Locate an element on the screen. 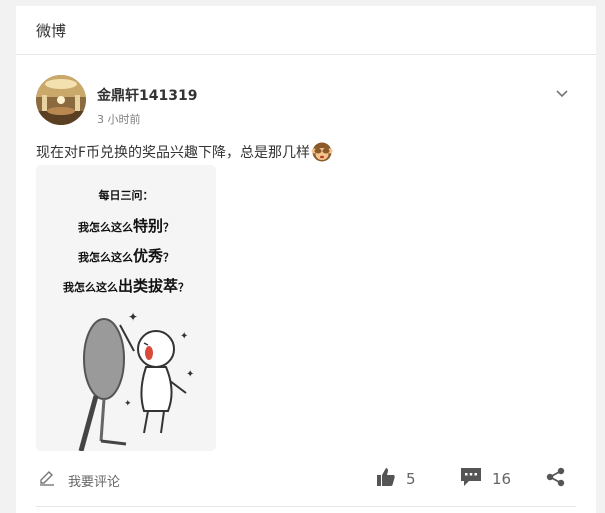 This screenshot has height=513, width=605. post-actions: 我要评论 5 16 is located at coordinates (306, 480).